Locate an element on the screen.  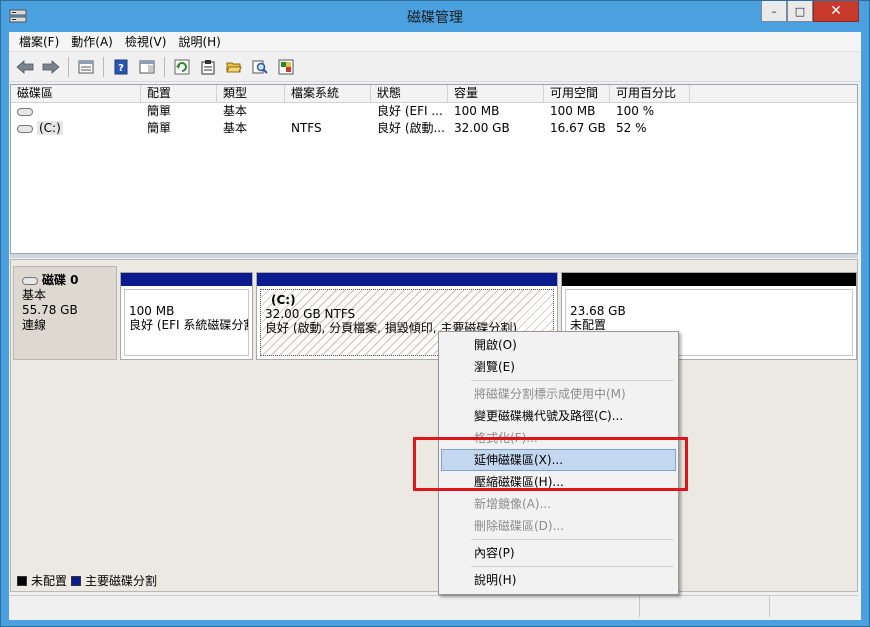
pane-splitter is located at coordinates (434, 256).